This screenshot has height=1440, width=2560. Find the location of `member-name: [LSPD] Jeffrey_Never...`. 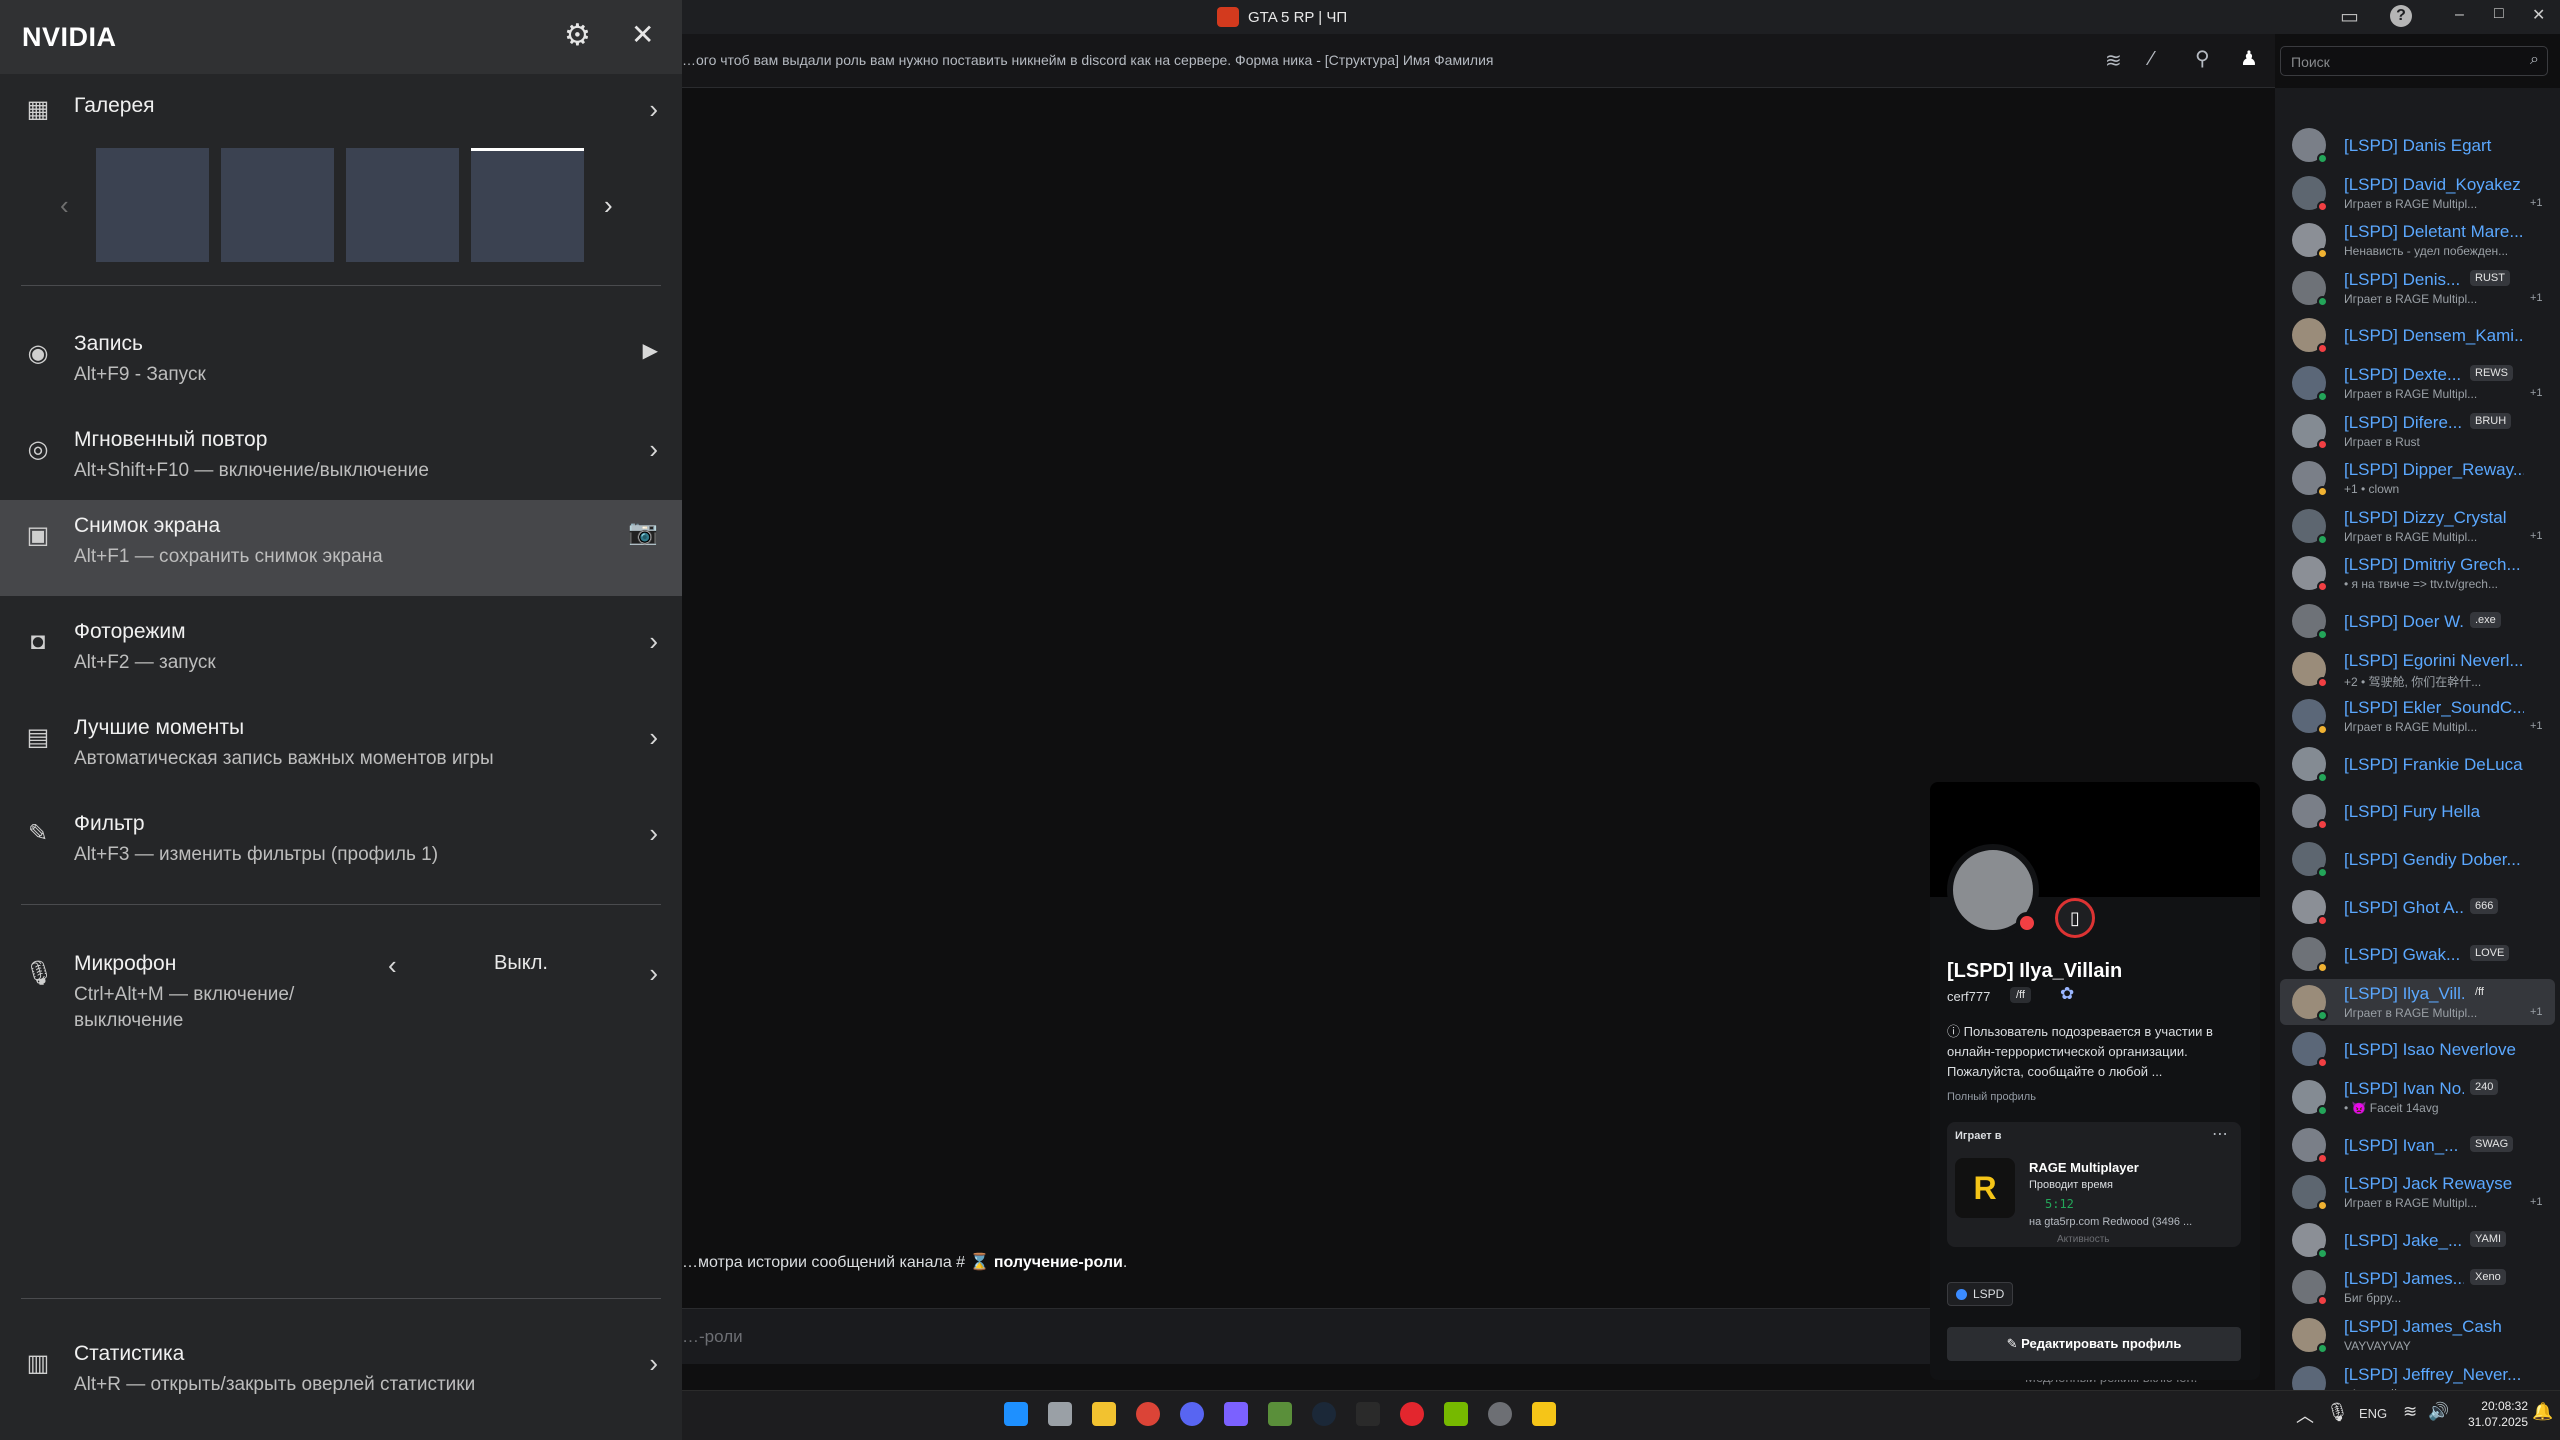

member-name: [LSPD] Jeffrey_Never... is located at coordinates (2433, 1374).